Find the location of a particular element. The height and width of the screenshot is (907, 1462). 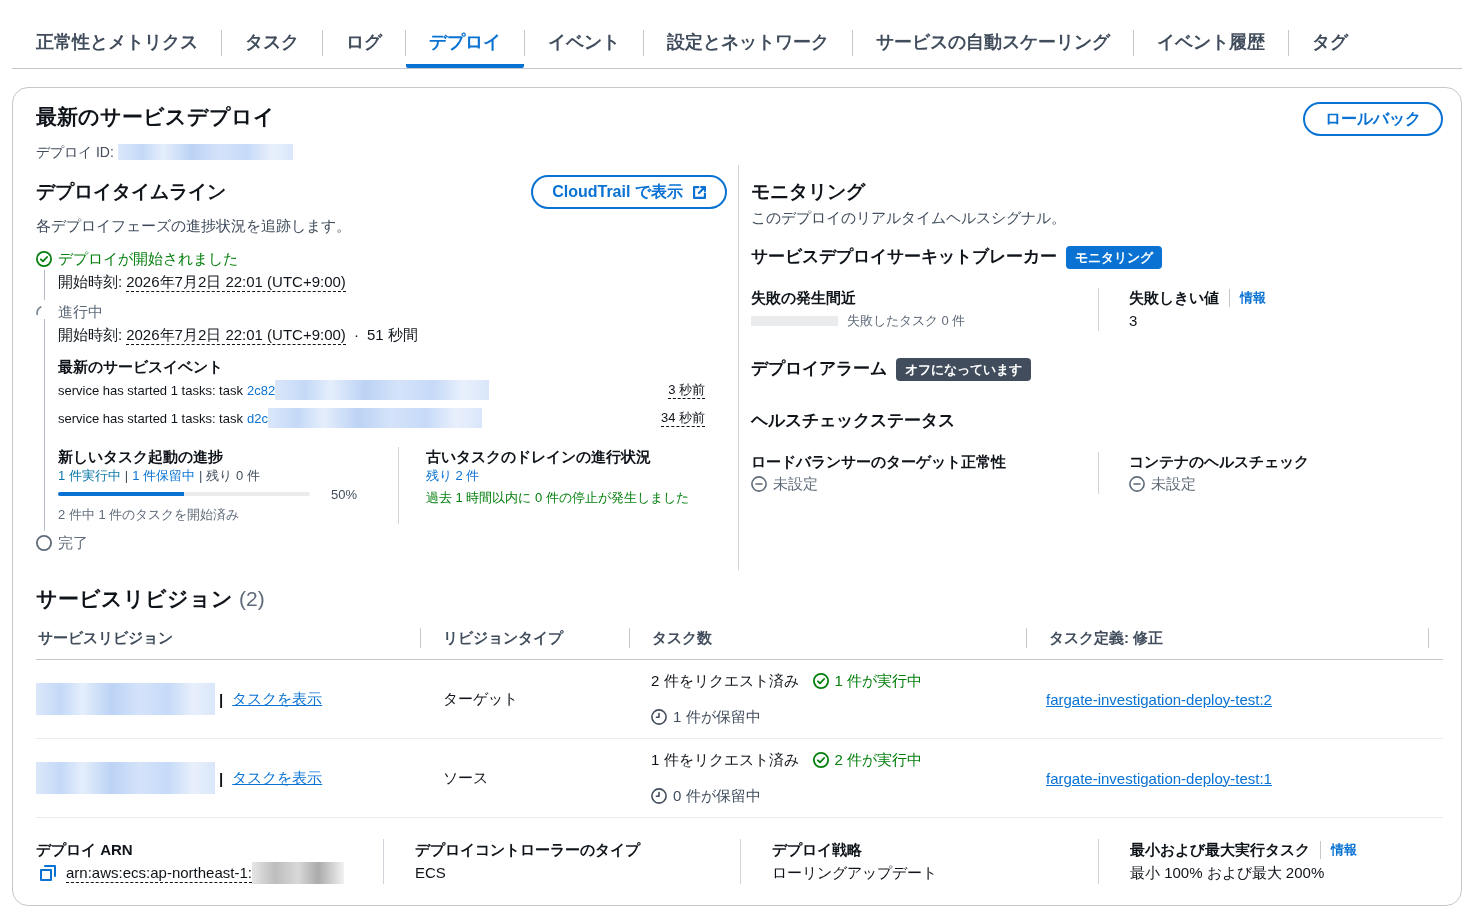

section-title: デプロイアラーム is located at coordinates (819, 369).